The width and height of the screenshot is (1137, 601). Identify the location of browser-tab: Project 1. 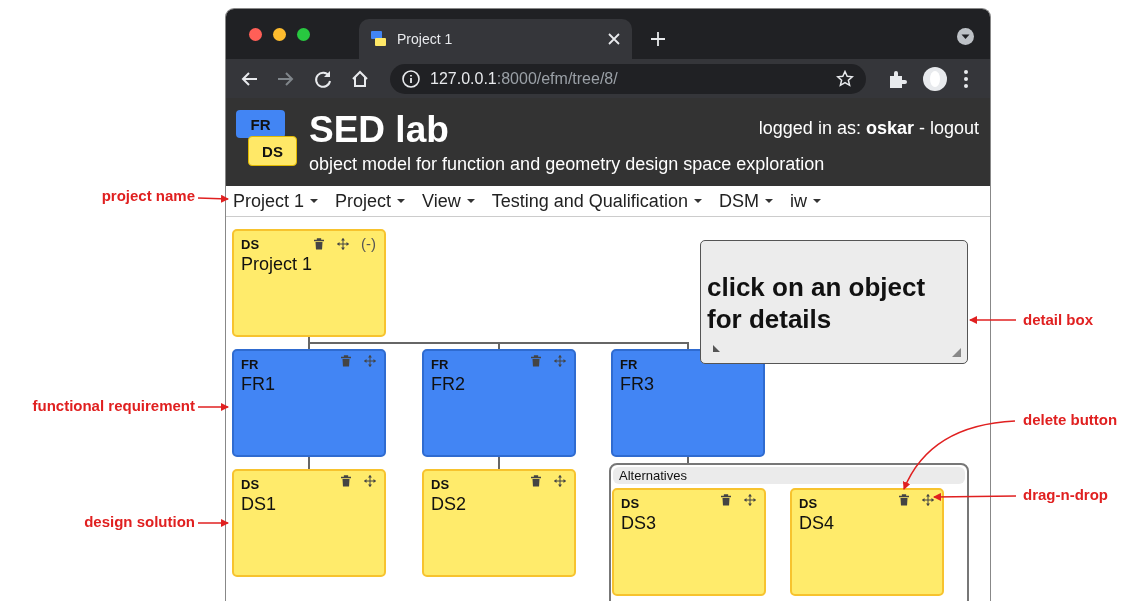
(495, 39).